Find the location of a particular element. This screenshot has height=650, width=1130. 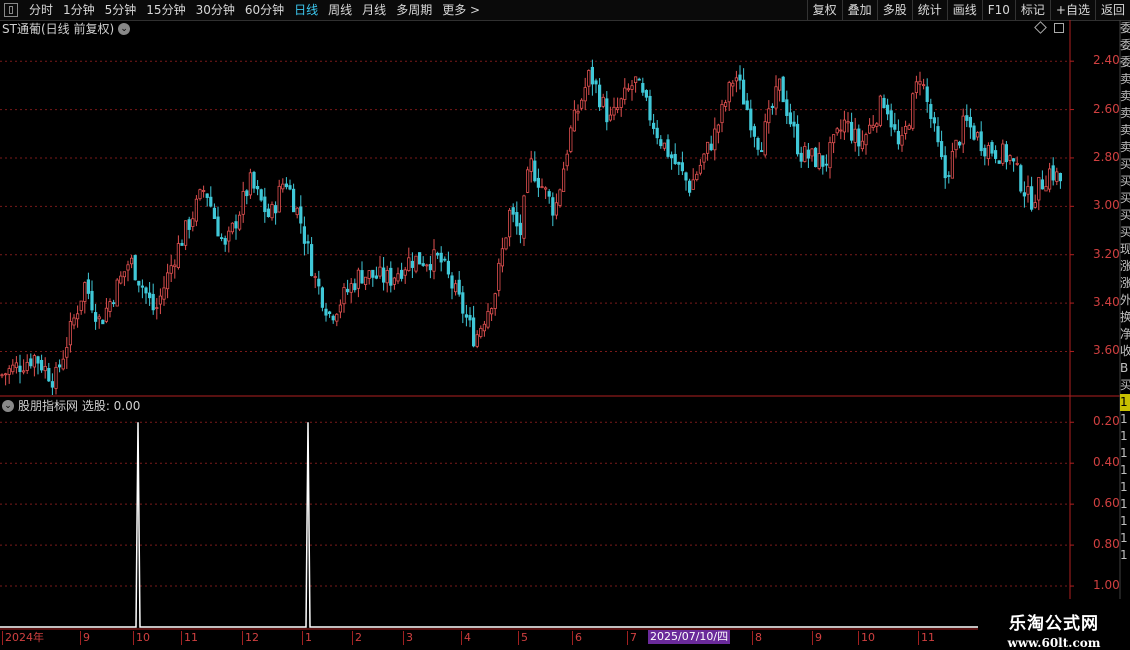

date-axis-month-label: 2 is located at coordinates (357, 638).